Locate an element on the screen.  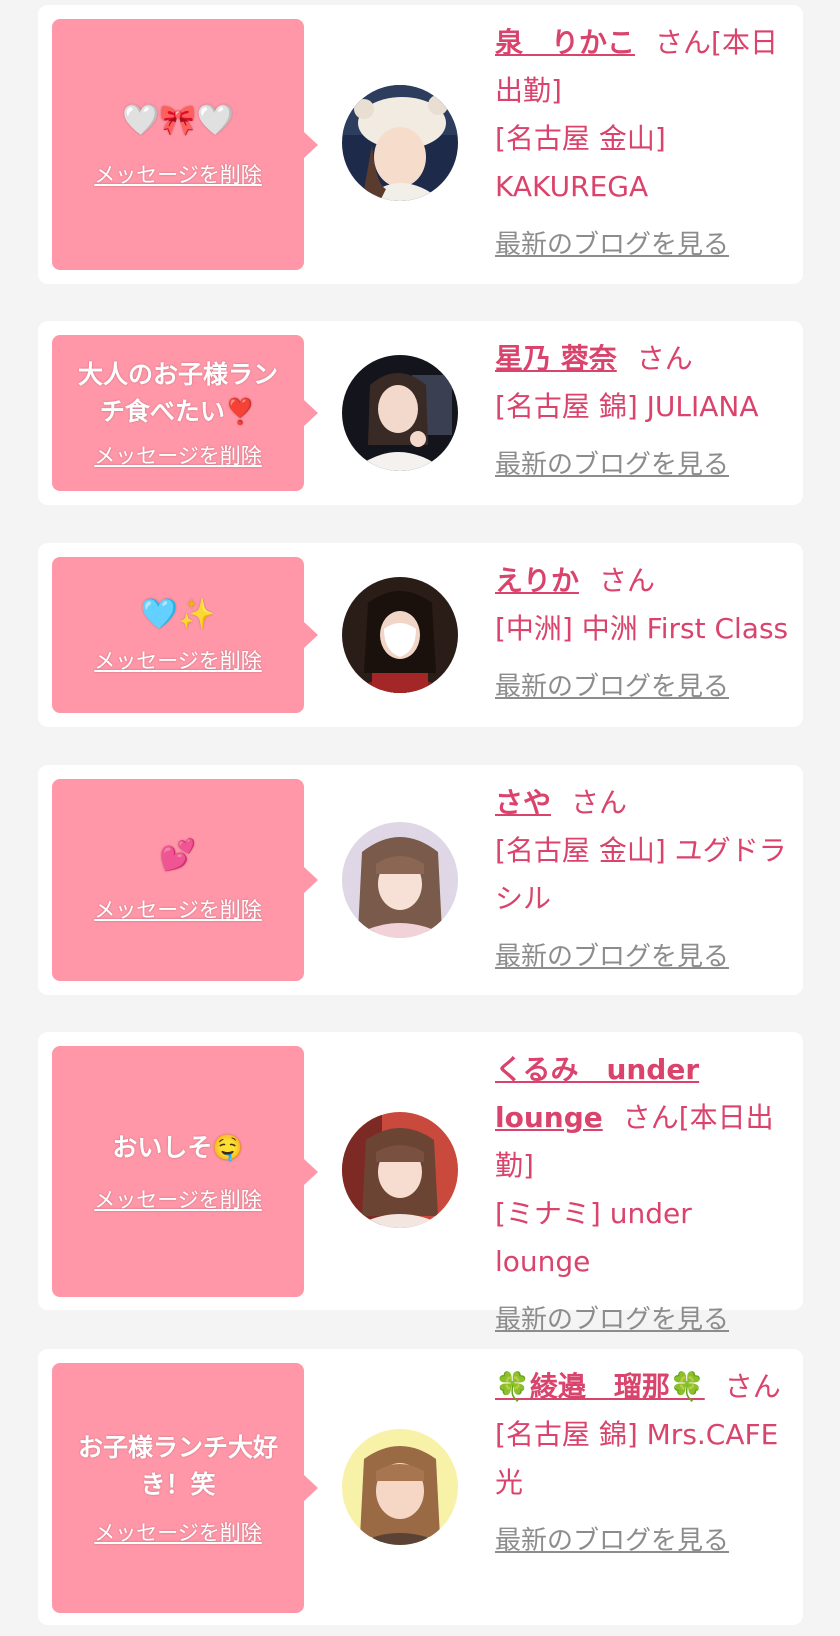
message-text: おいしそ🤤 is located at coordinates (178, 1147).